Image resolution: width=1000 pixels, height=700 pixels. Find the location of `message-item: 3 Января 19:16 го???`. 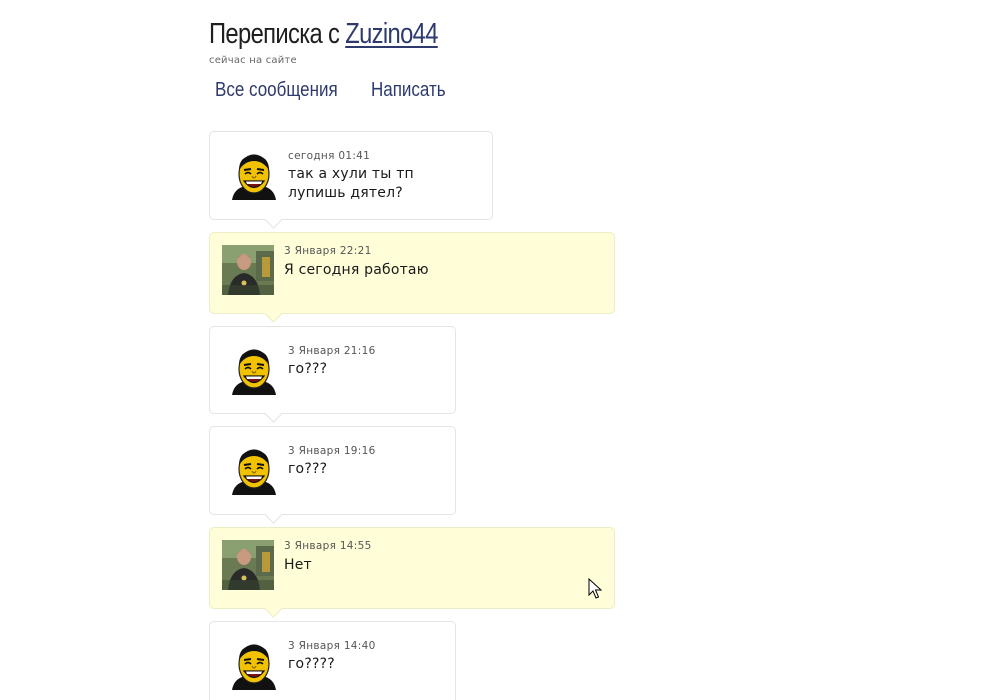

message-item: 3 Января 19:16 го??? is located at coordinates (332, 470).